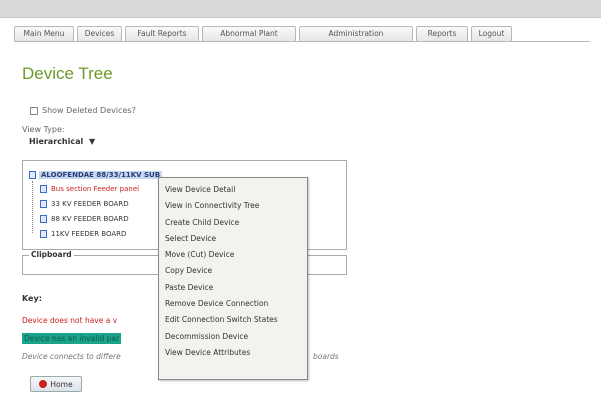  Describe the element at coordinates (162, 34) in the screenshot. I see `tab-fault-reports: Fault Reports` at that location.